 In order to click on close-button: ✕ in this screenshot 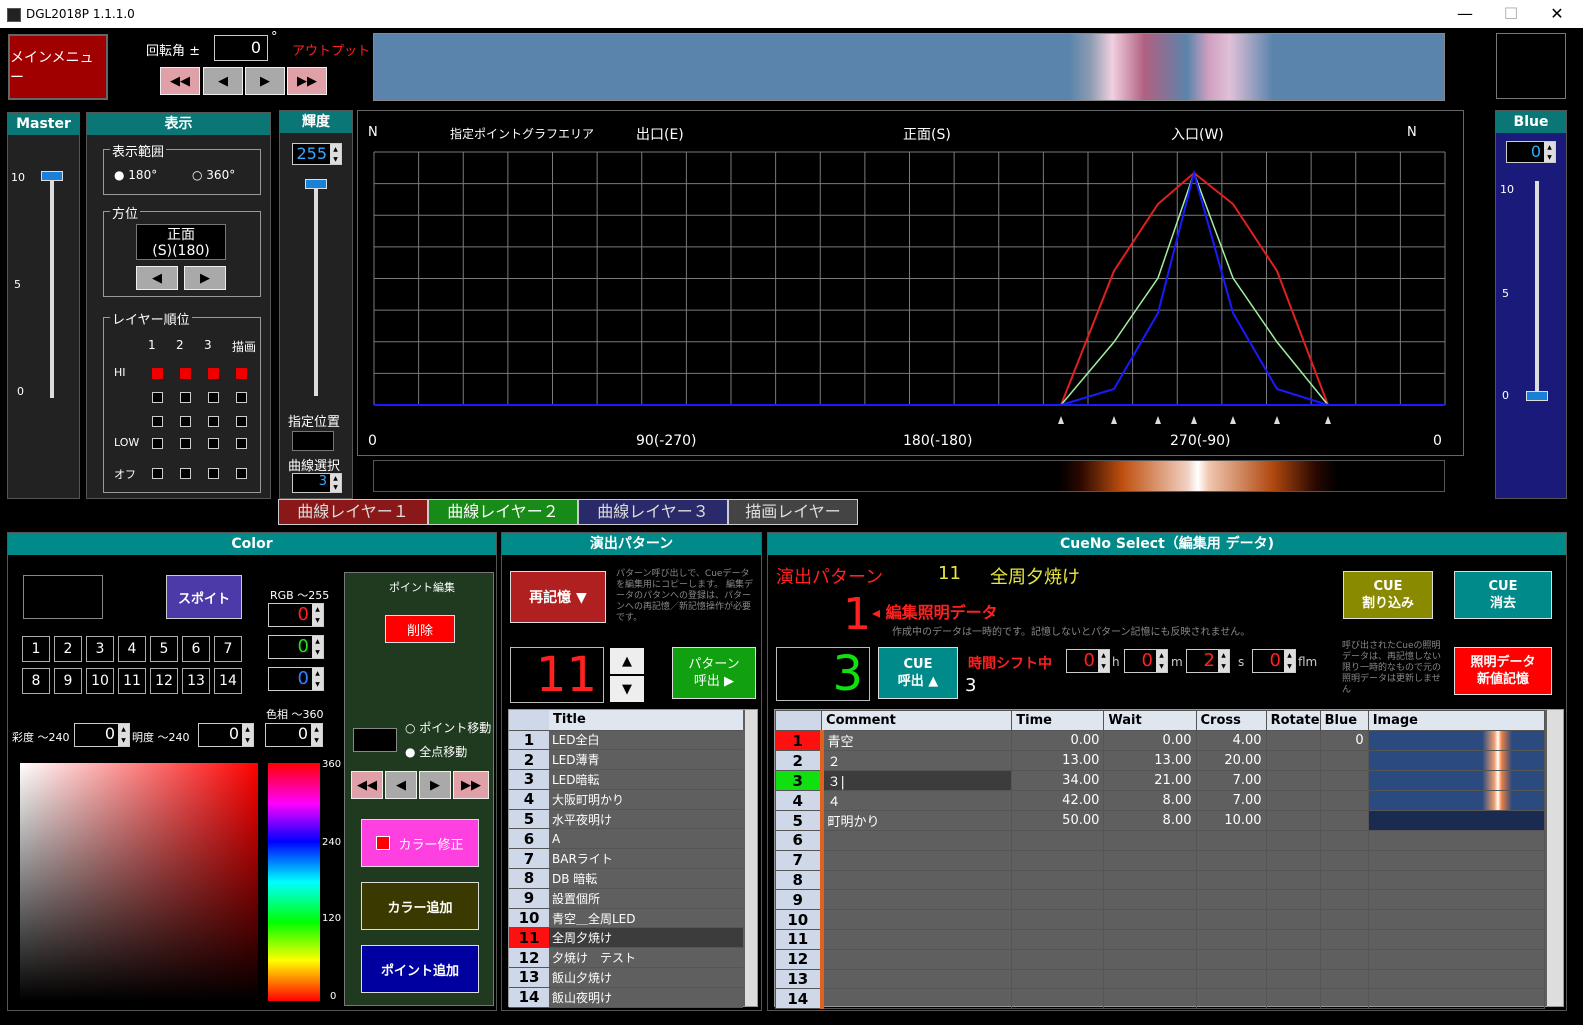, I will do `click(1557, 14)`.